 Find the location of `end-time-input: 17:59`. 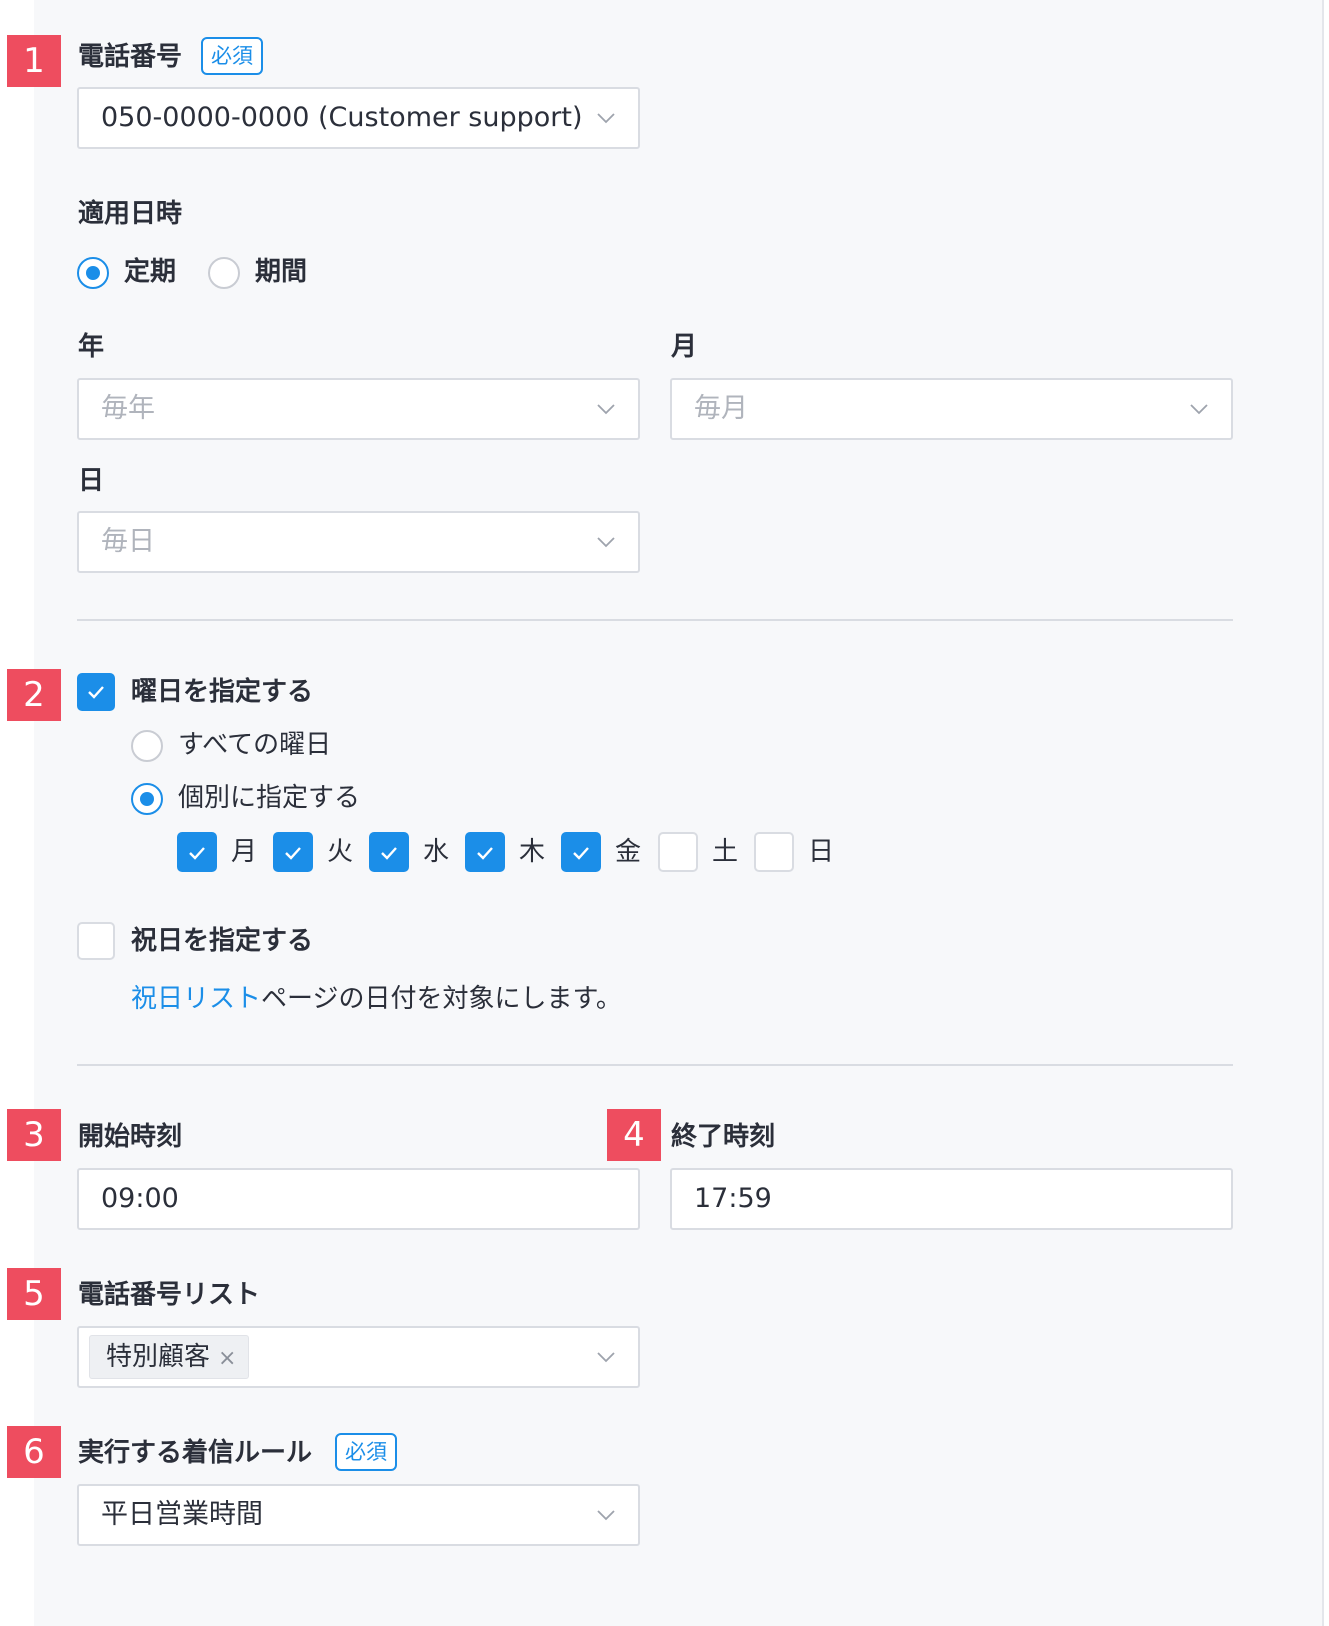

end-time-input: 17:59 is located at coordinates (951, 1199).